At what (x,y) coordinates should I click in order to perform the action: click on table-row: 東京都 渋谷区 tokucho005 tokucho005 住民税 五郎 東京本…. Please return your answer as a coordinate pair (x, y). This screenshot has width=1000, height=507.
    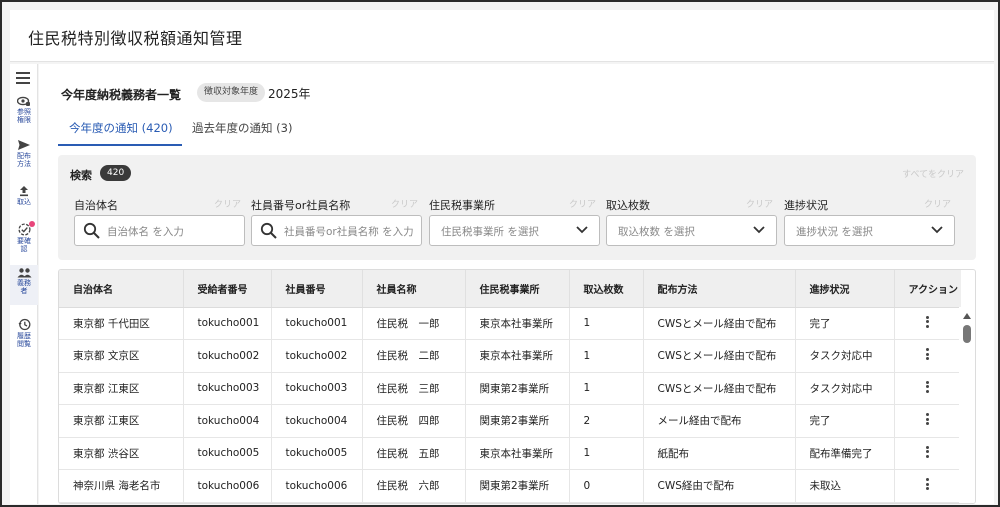
    Looking at the image, I should click on (510, 453).